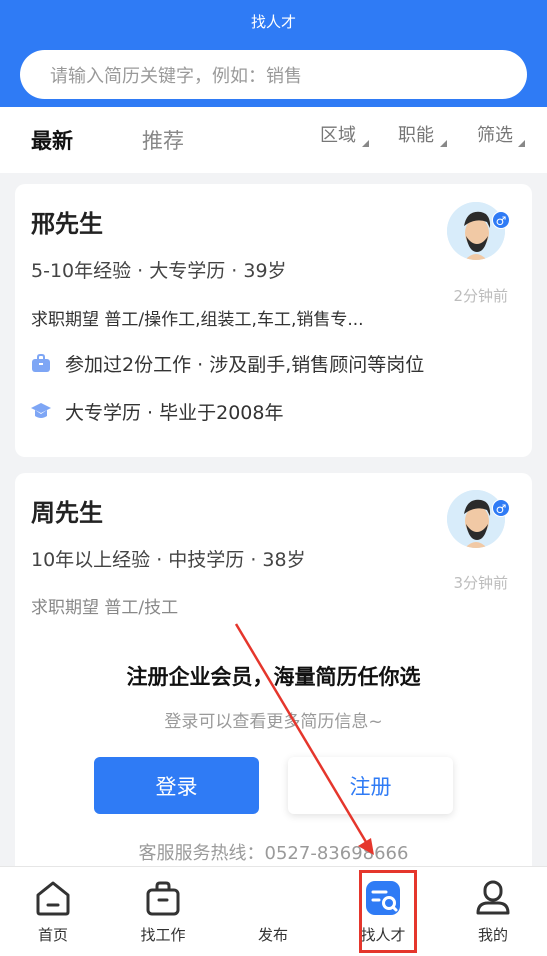  I want to click on service-hotline: 客服服务热线：0527-83698666, so click(273, 853).